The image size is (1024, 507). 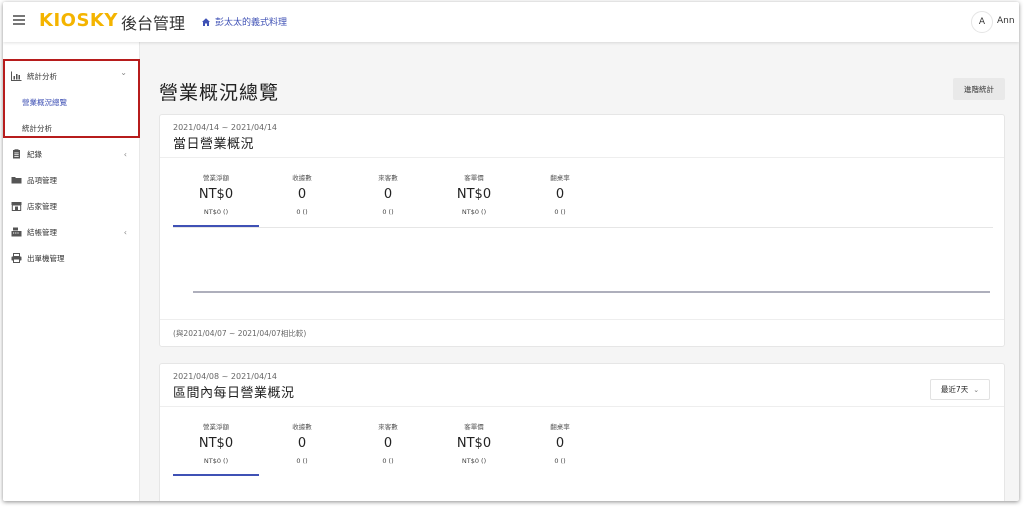 I want to click on store-icon, so click(x=16, y=206).